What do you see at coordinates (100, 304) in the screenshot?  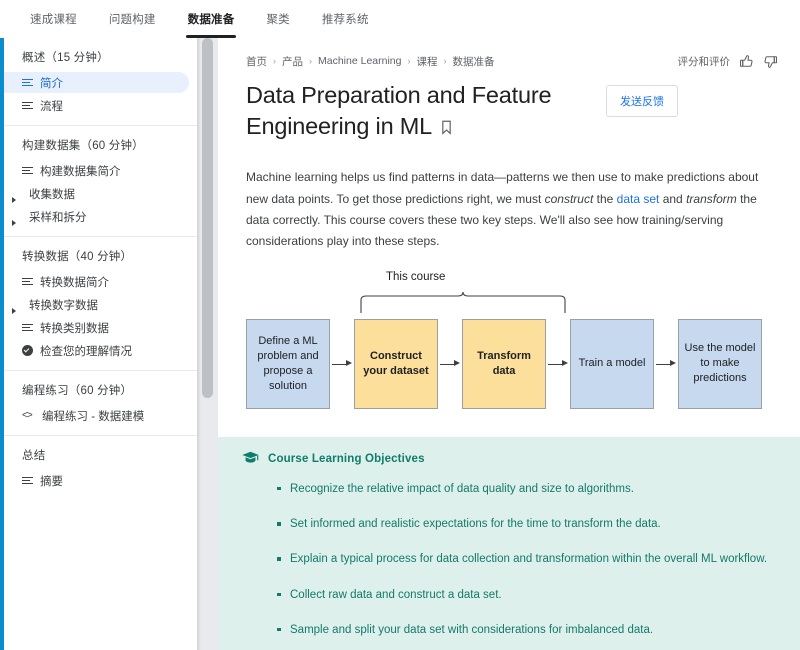 I see `sidebar-item-2-1: 转换数字数据` at bounding box center [100, 304].